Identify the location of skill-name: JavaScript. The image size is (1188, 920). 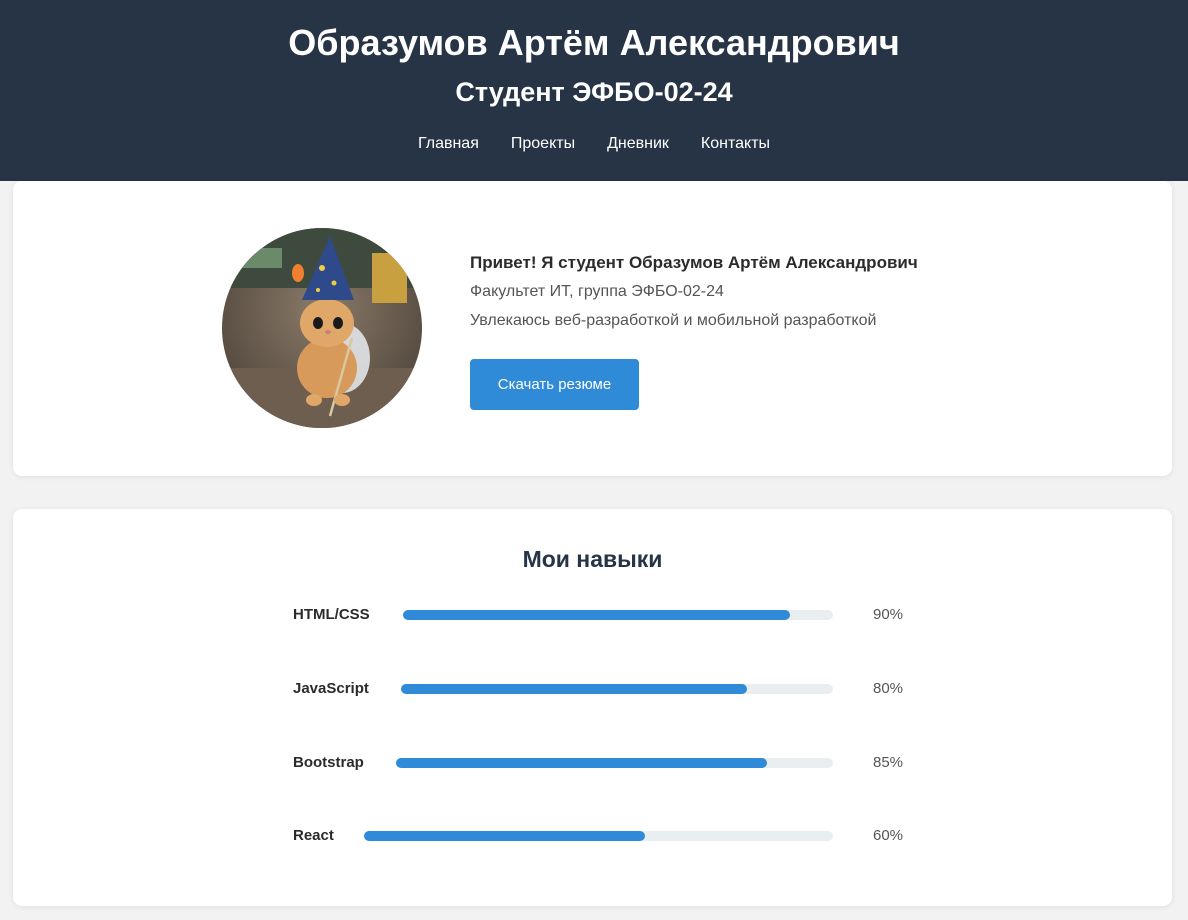
(331, 688).